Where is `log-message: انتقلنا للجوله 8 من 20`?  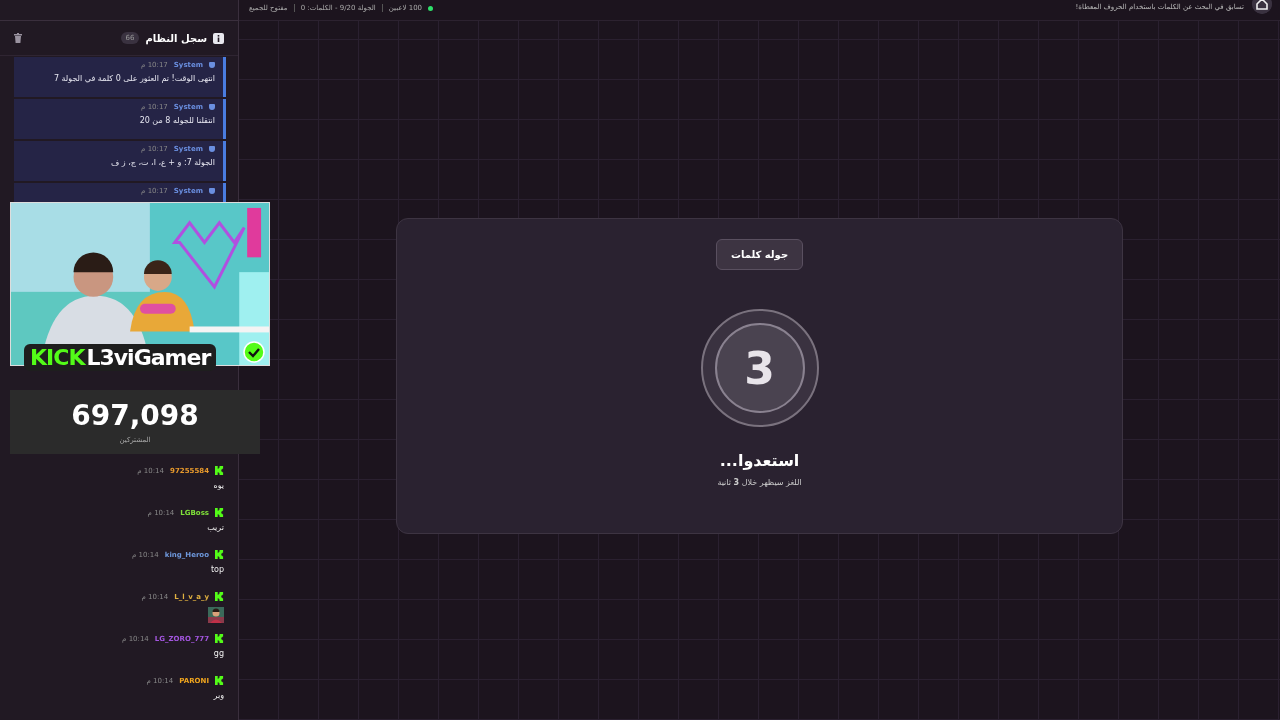 log-message: انتقلنا للجوله 8 من 20 is located at coordinates (176, 120).